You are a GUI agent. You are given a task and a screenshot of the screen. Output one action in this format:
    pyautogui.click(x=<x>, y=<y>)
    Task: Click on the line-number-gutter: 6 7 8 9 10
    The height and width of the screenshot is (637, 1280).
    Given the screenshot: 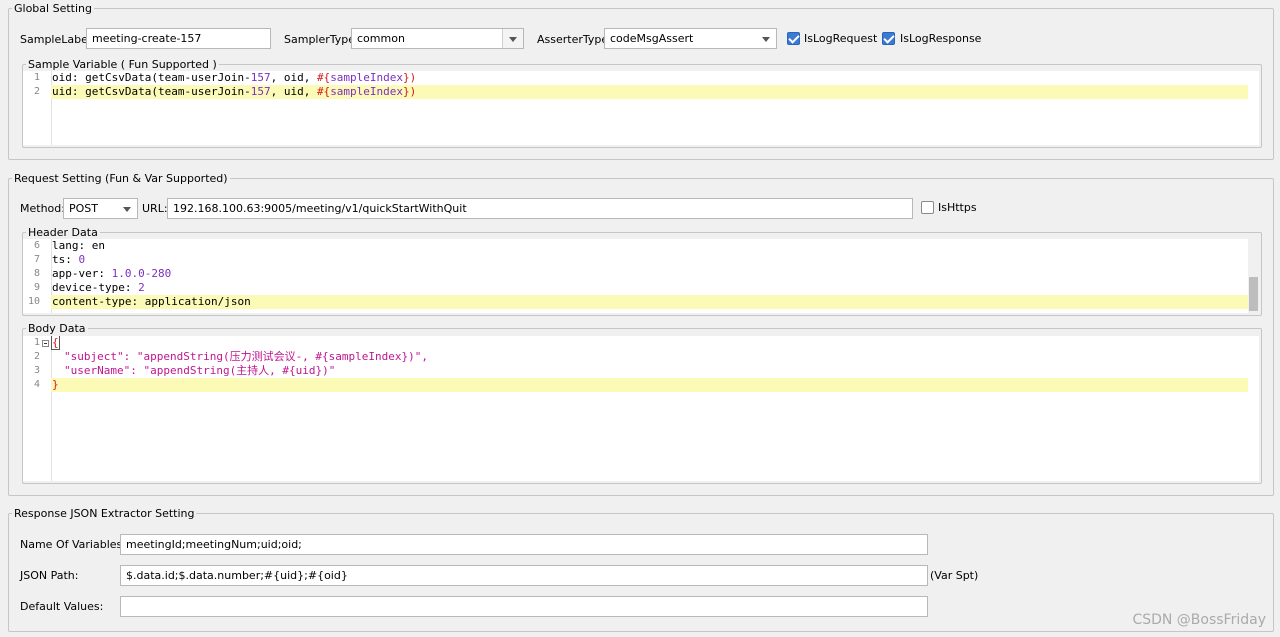 What is the action you would take?
    pyautogui.click(x=37, y=276)
    